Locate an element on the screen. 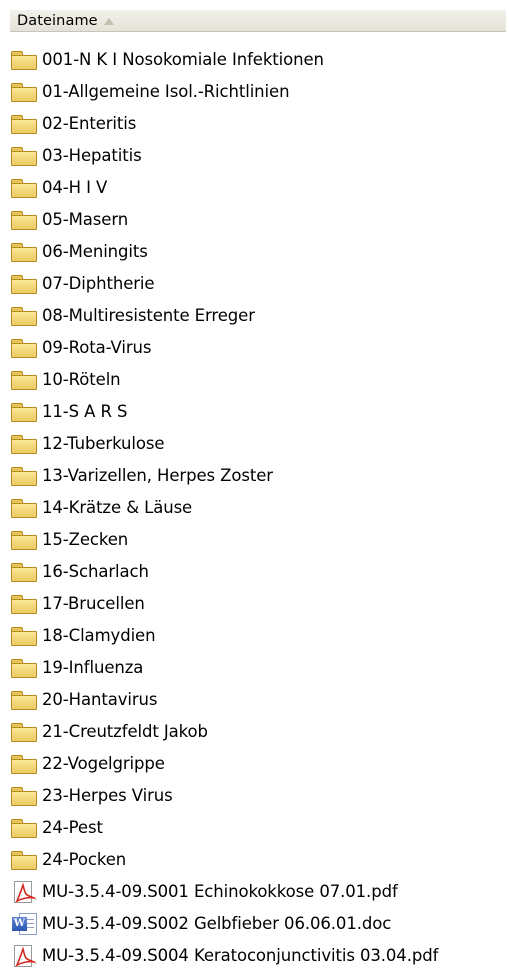 This screenshot has width=509, height=972. folder-item: 10-Röteln is located at coordinates (224, 380).